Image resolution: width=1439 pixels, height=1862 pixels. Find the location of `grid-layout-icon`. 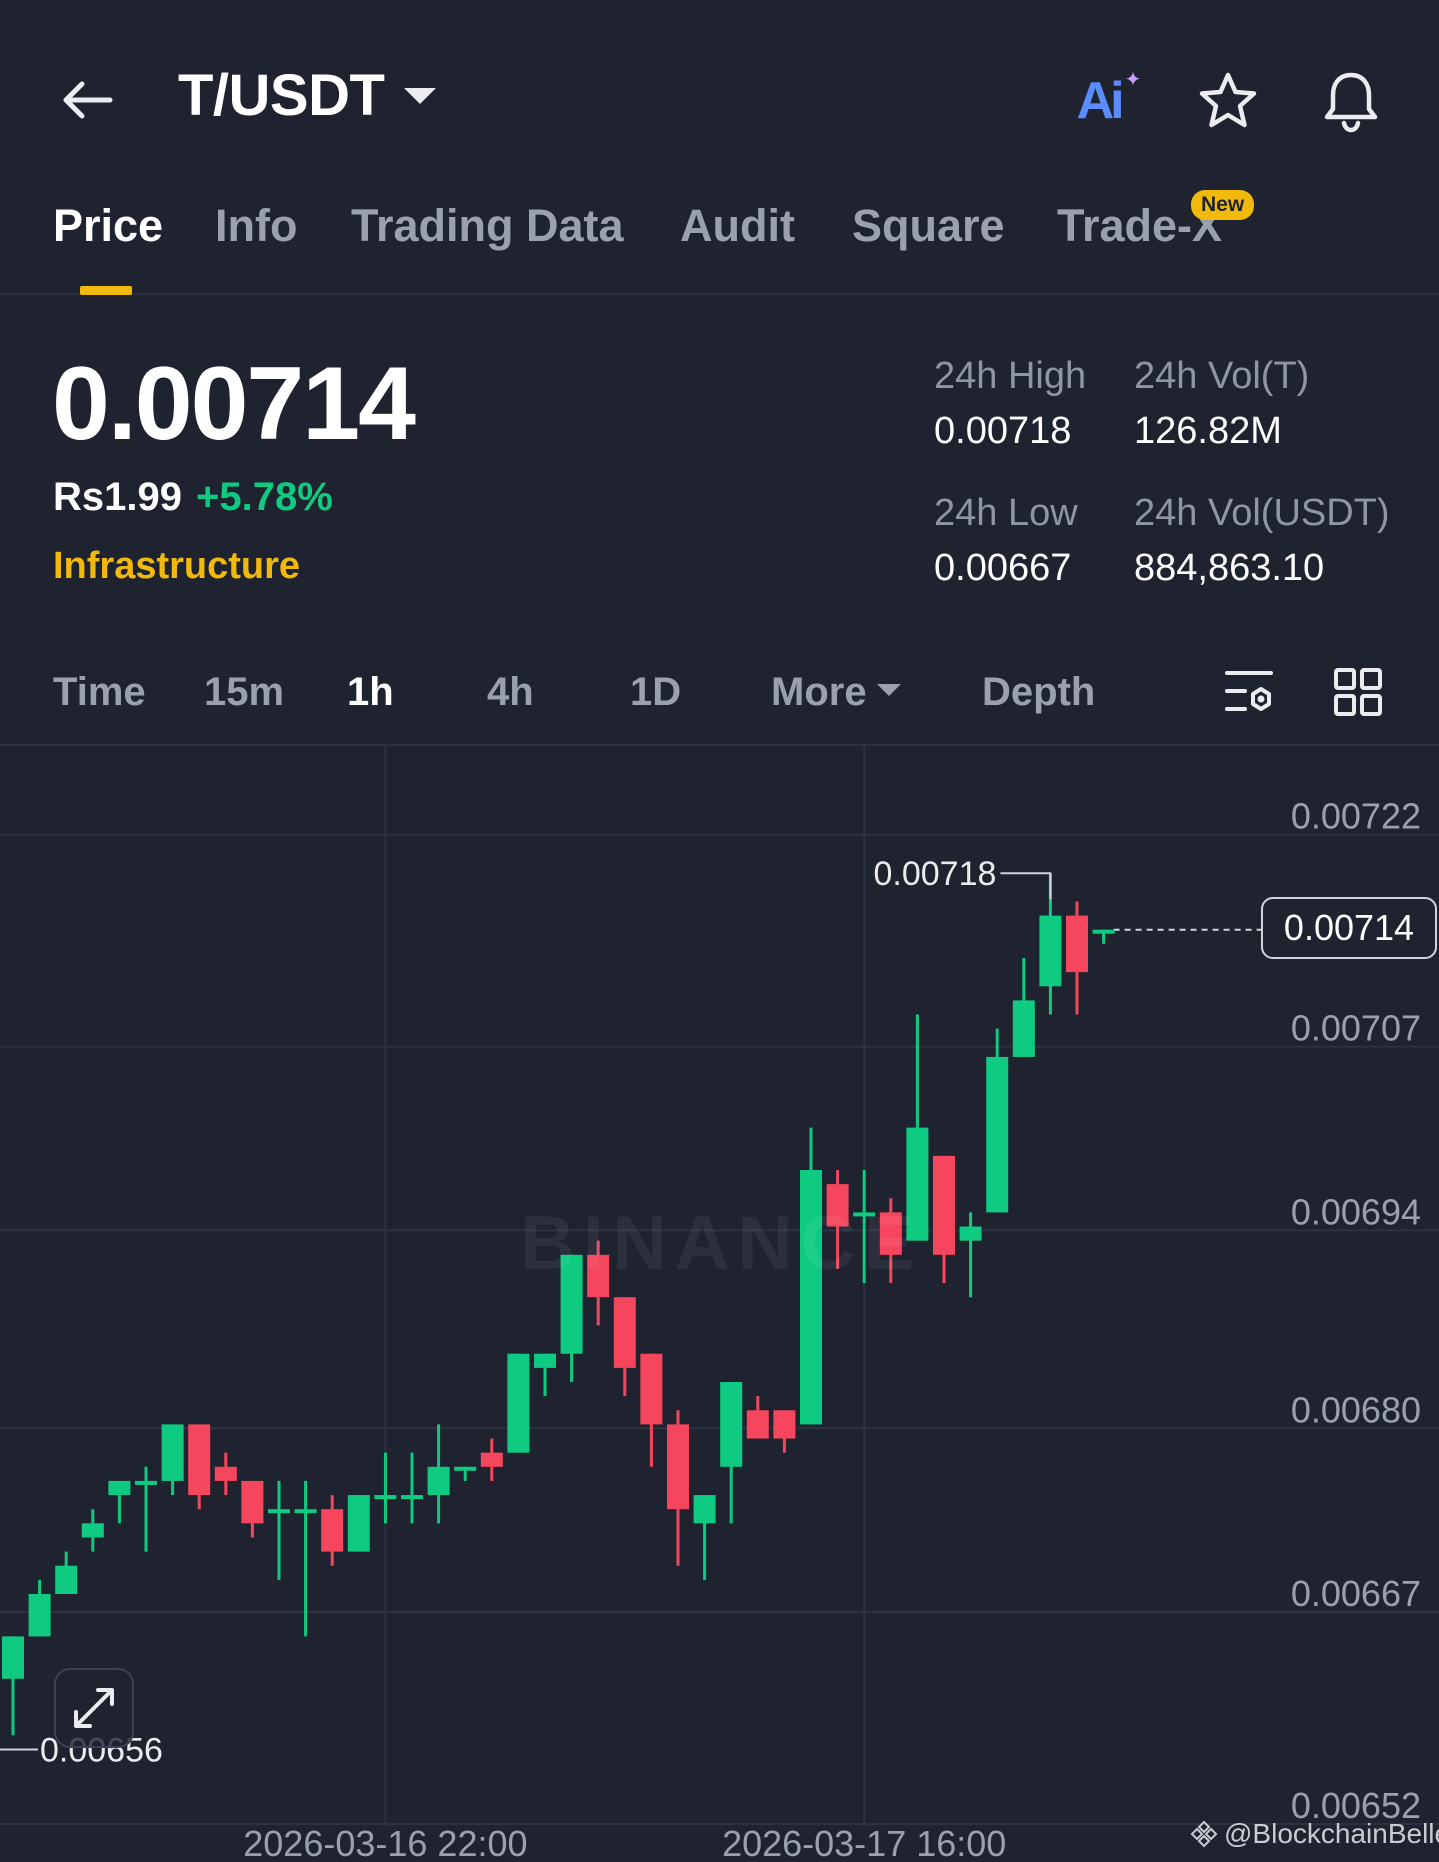

grid-layout-icon is located at coordinates (1358, 692).